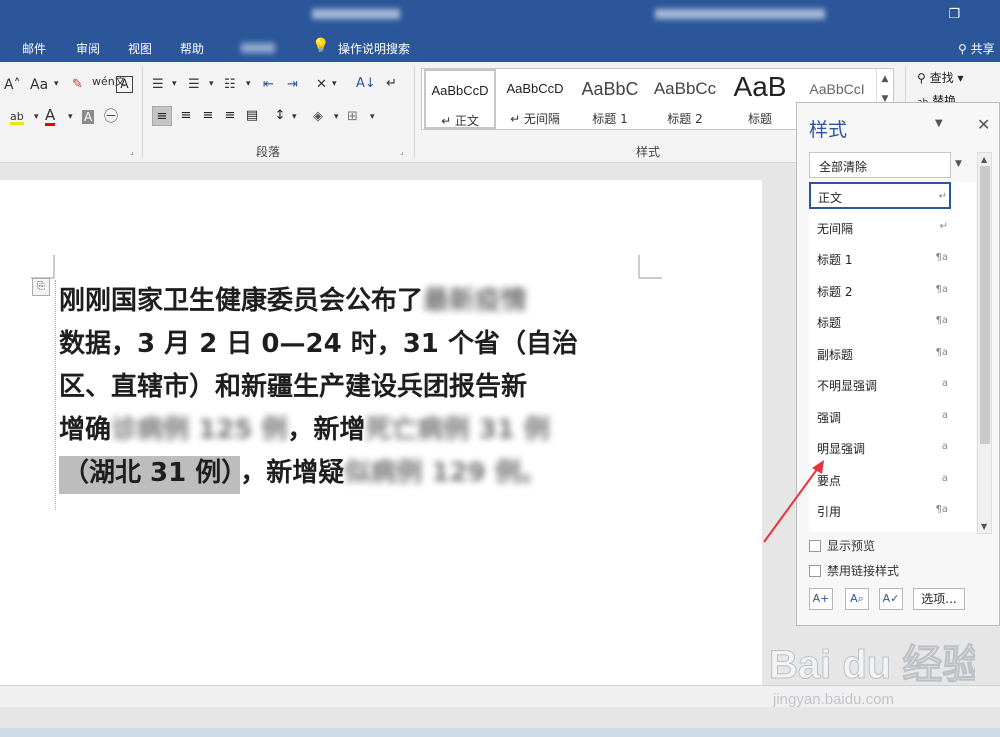 The height and width of the screenshot is (737, 1000). Describe the element at coordinates (892, 321) in the screenshot. I see `style-item-title: 标题 ¶a` at that location.